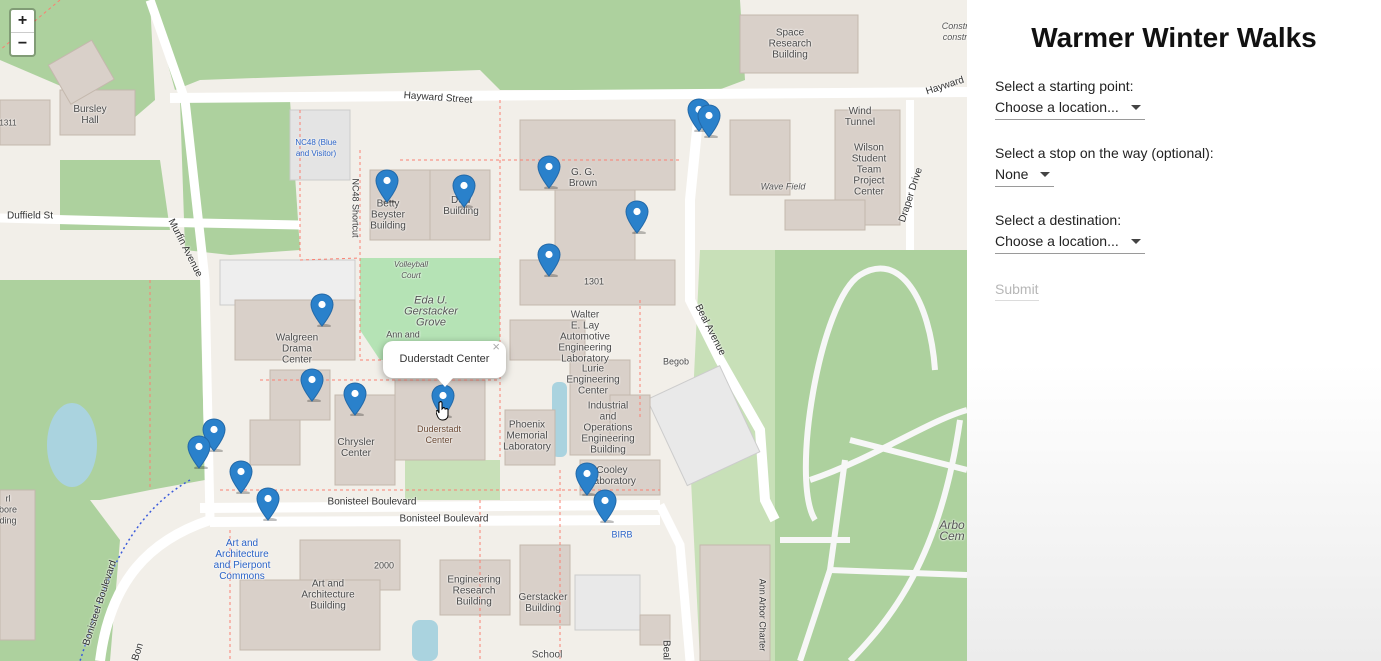 Image resolution: width=1381 pixels, height=661 pixels. What do you see at coordinates (372, 502) in the screenshot?
I see `label-bonisteel-north: Bonisteel Boulevard` at bounding box center [372, 502].